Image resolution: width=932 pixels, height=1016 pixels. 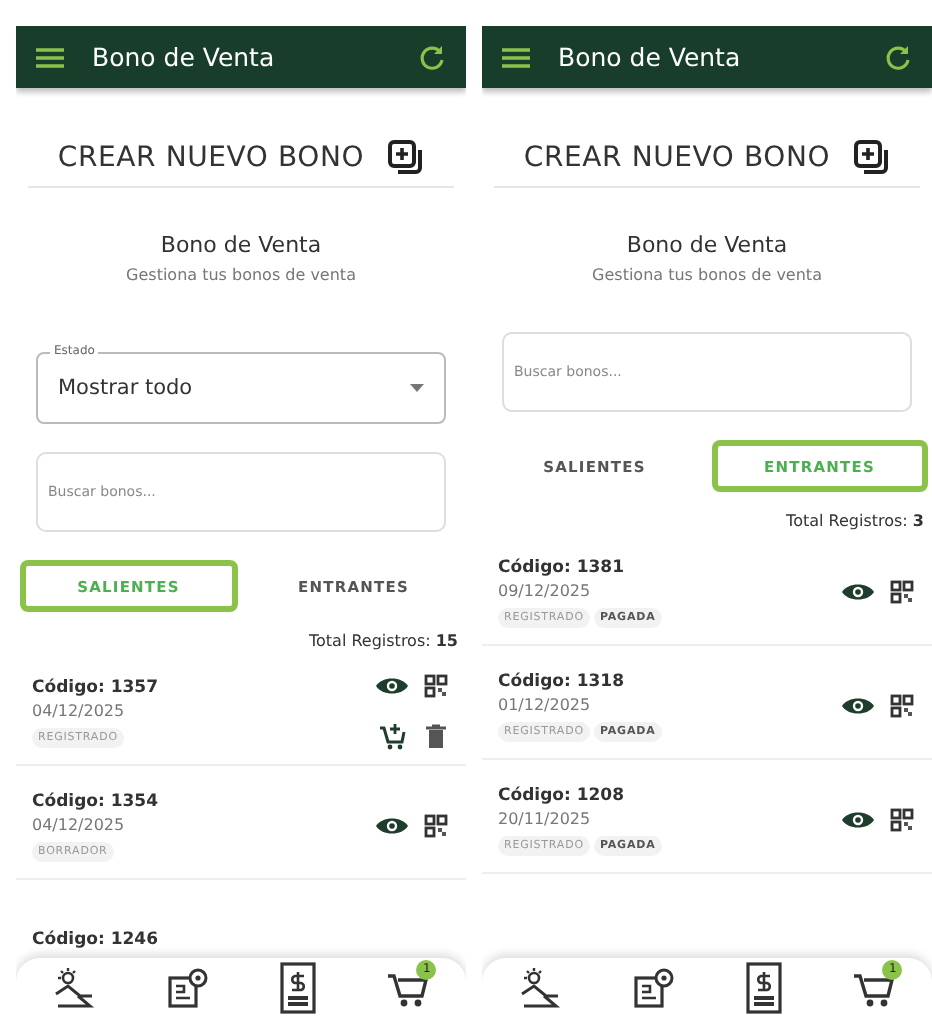 I want to click on record-code: Código: 1354, so click(x=96, y=801).